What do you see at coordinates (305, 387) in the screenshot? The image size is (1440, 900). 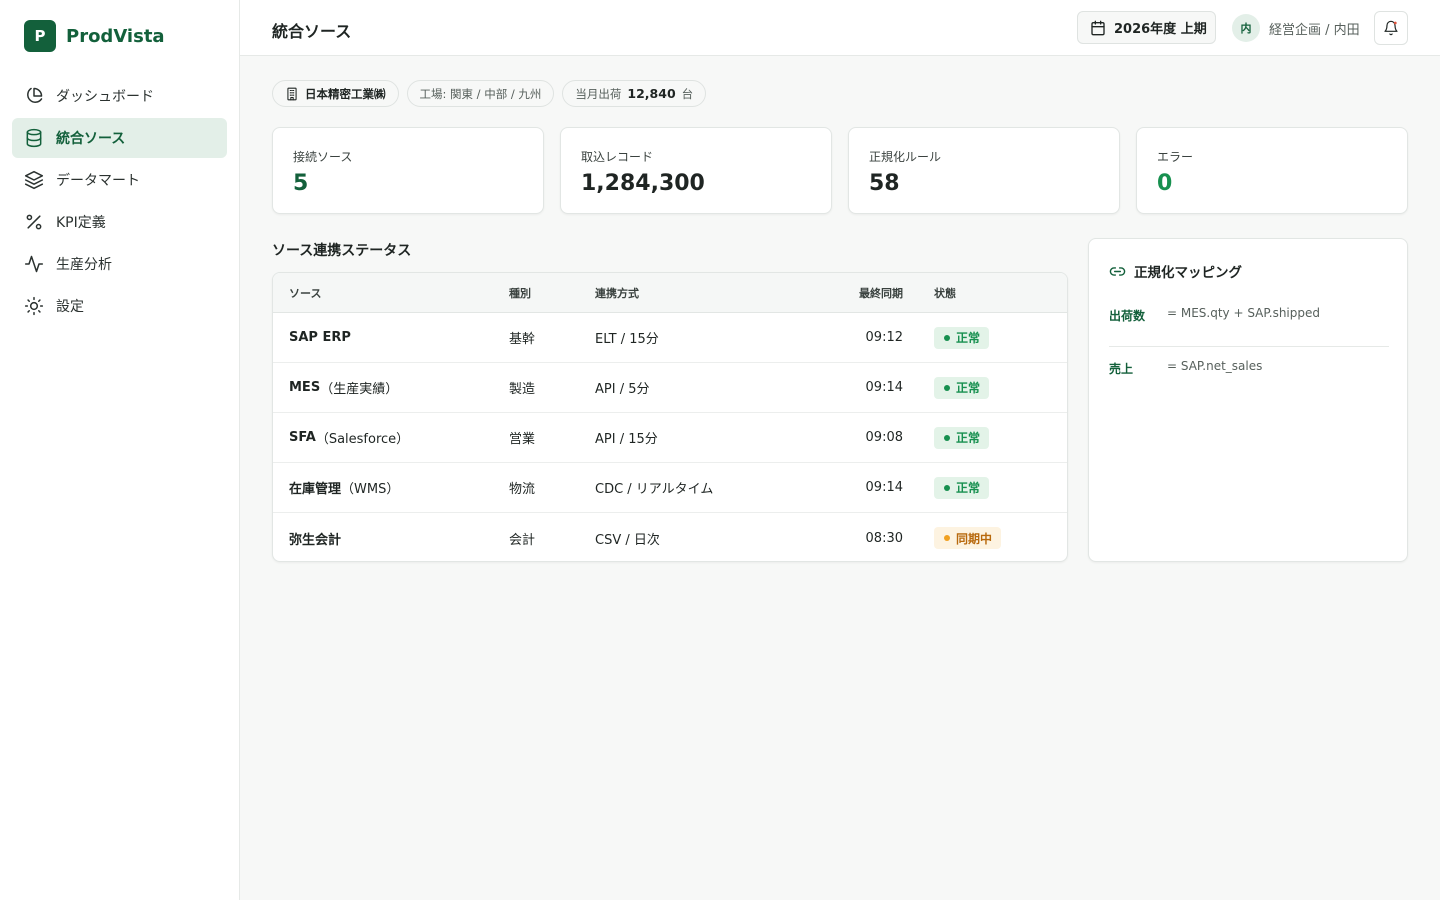 I see `source-name: MES` at bounding box center [305, 387].